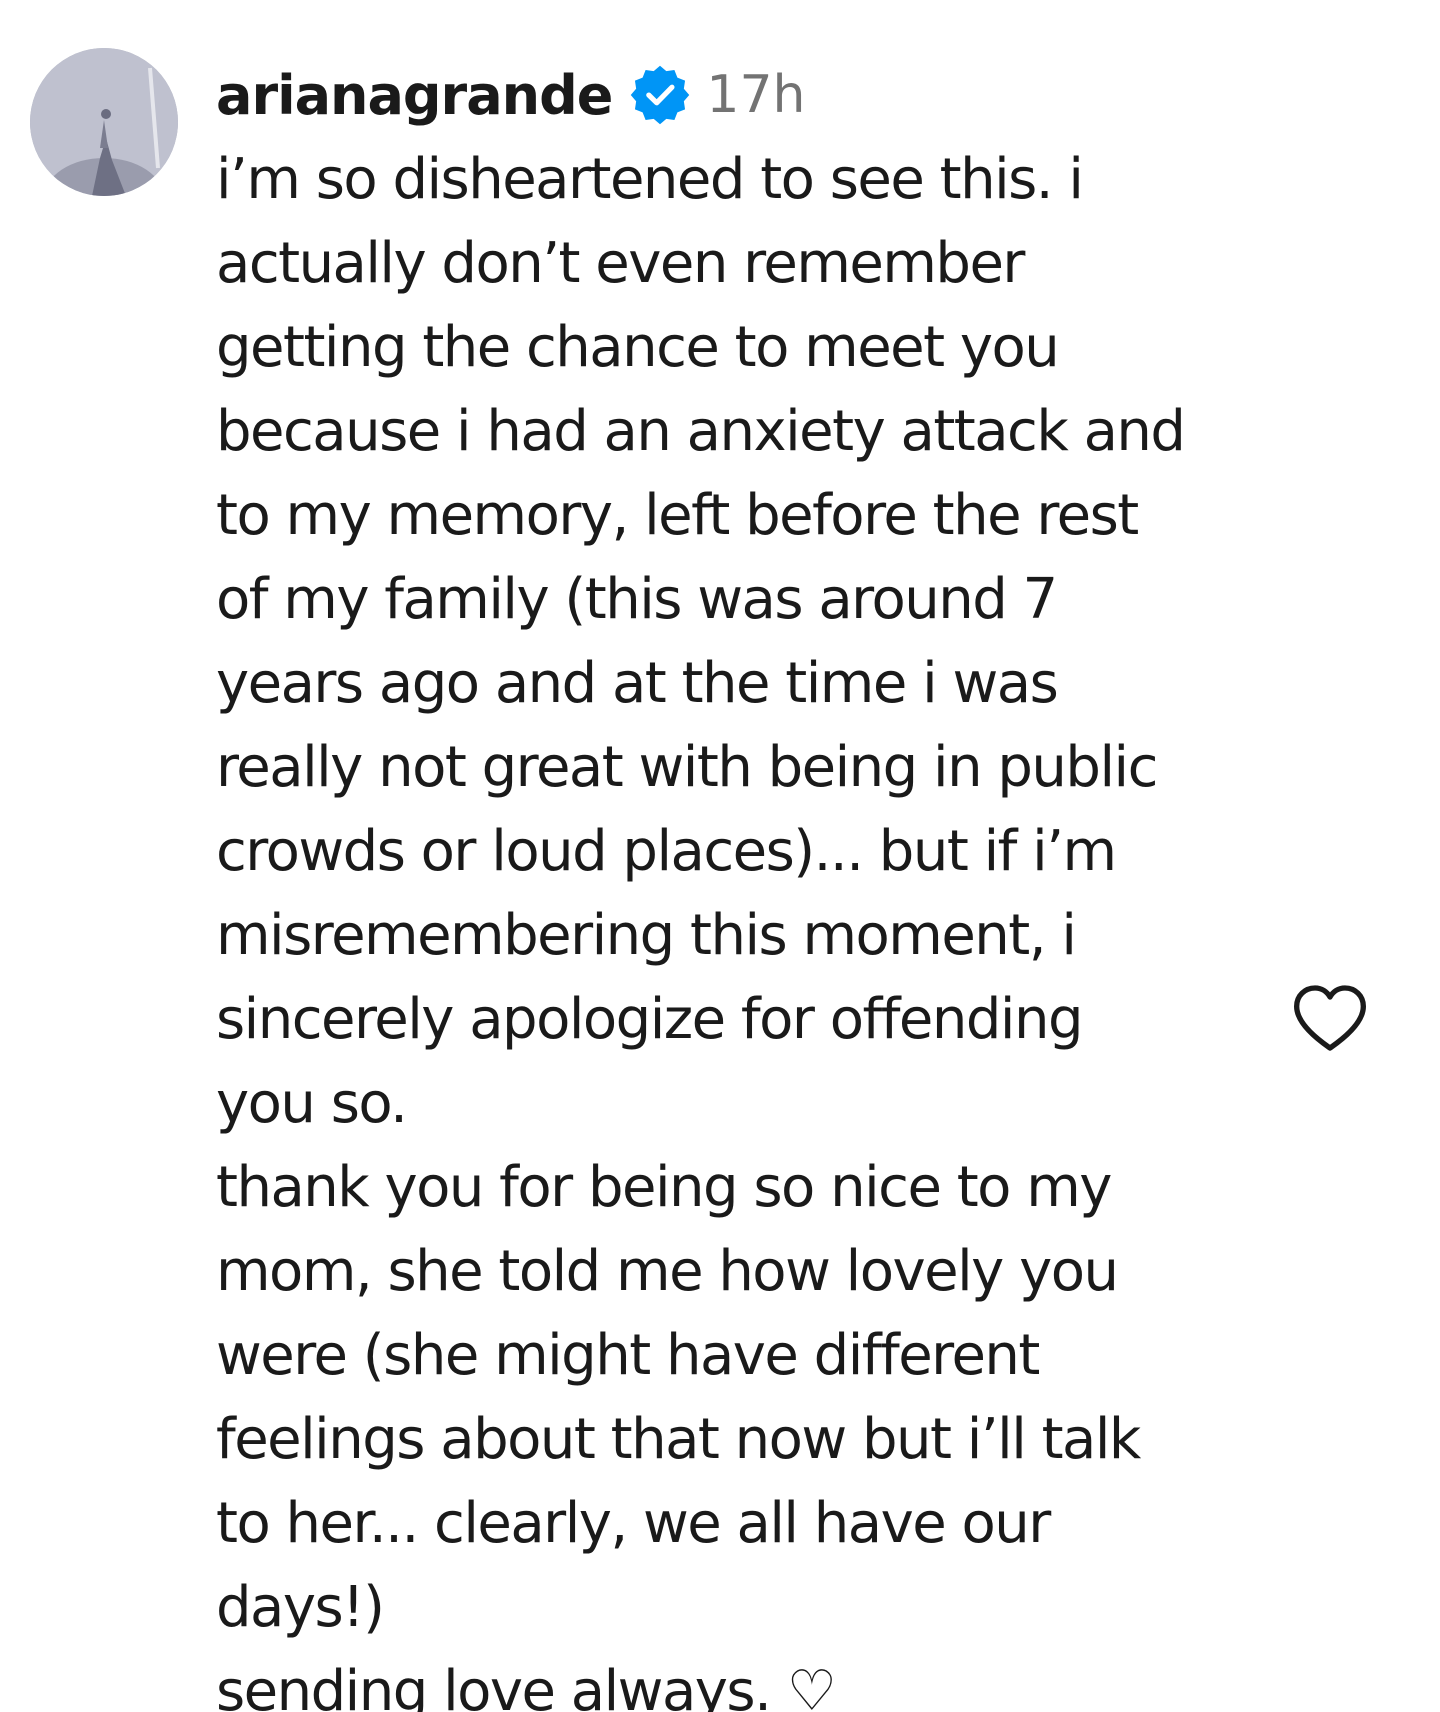 This screenshot has width=1440, height=1712. Describe the element at coordinates (628, 1355) in the screenshot. I see `comment-text-line: were (she might have different` at that location.